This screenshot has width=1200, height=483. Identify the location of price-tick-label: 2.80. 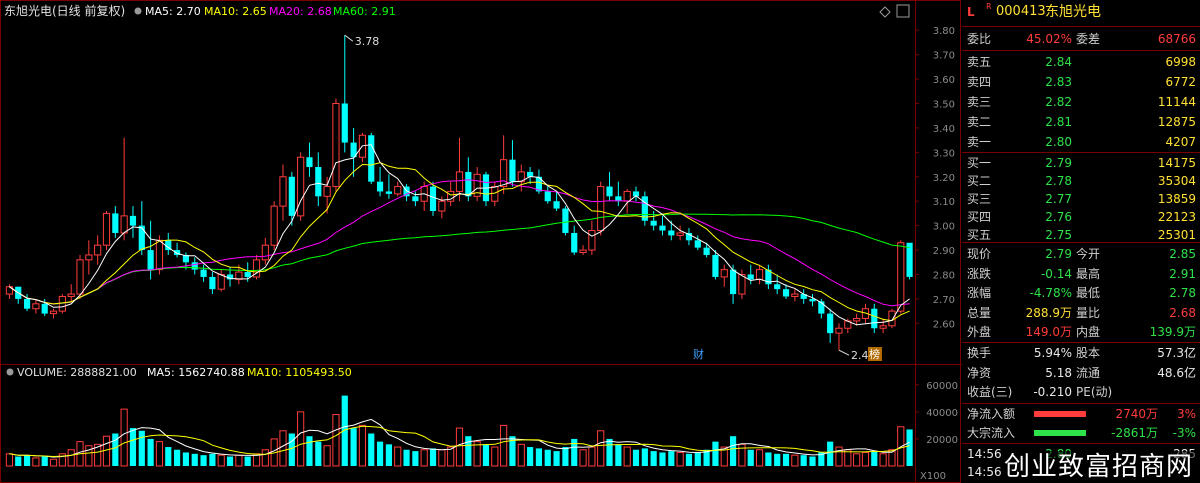
(944, 276).